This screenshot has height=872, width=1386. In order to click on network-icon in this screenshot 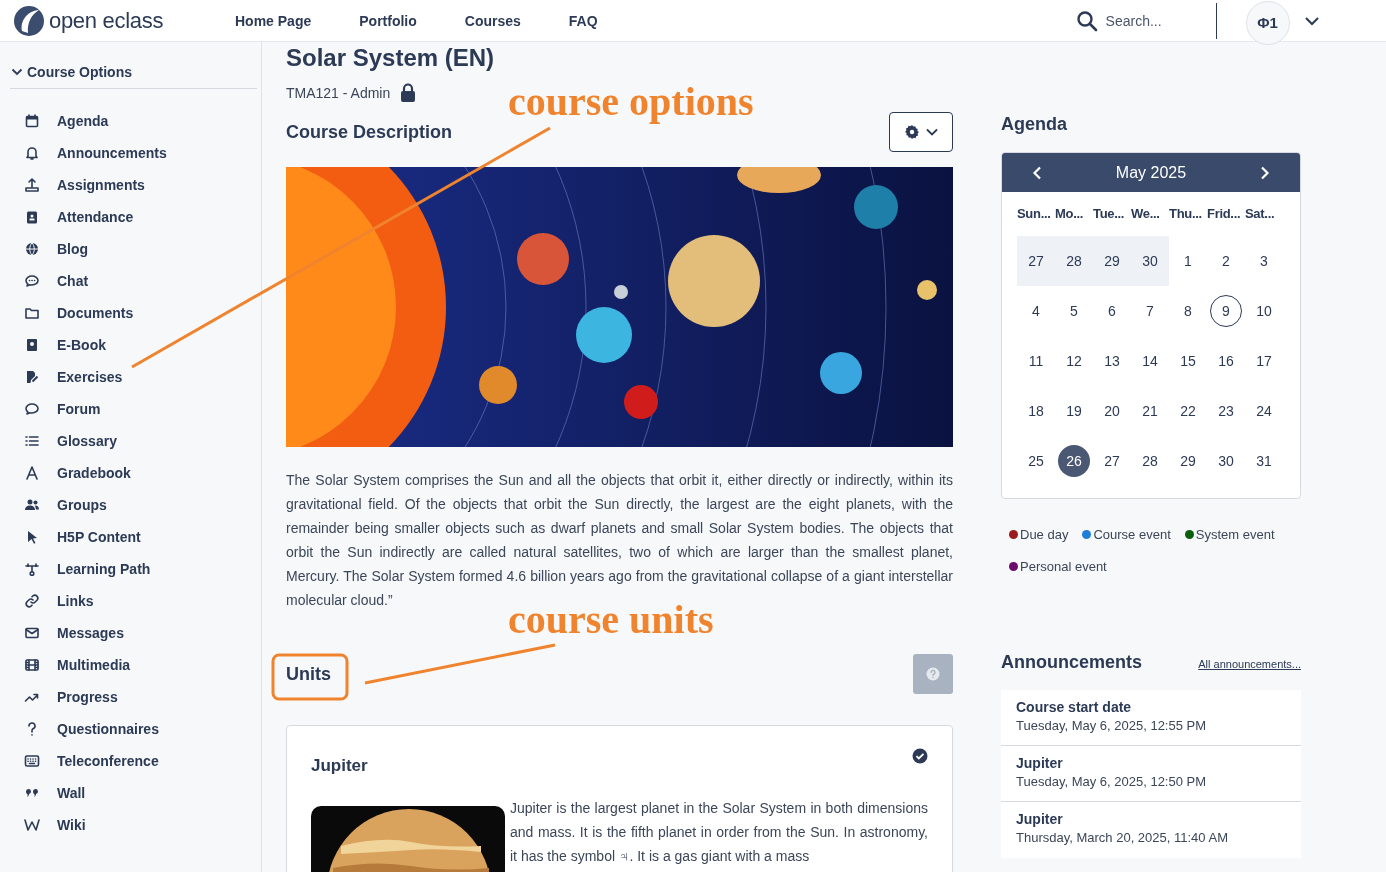, I will do `click(32, 569)`.